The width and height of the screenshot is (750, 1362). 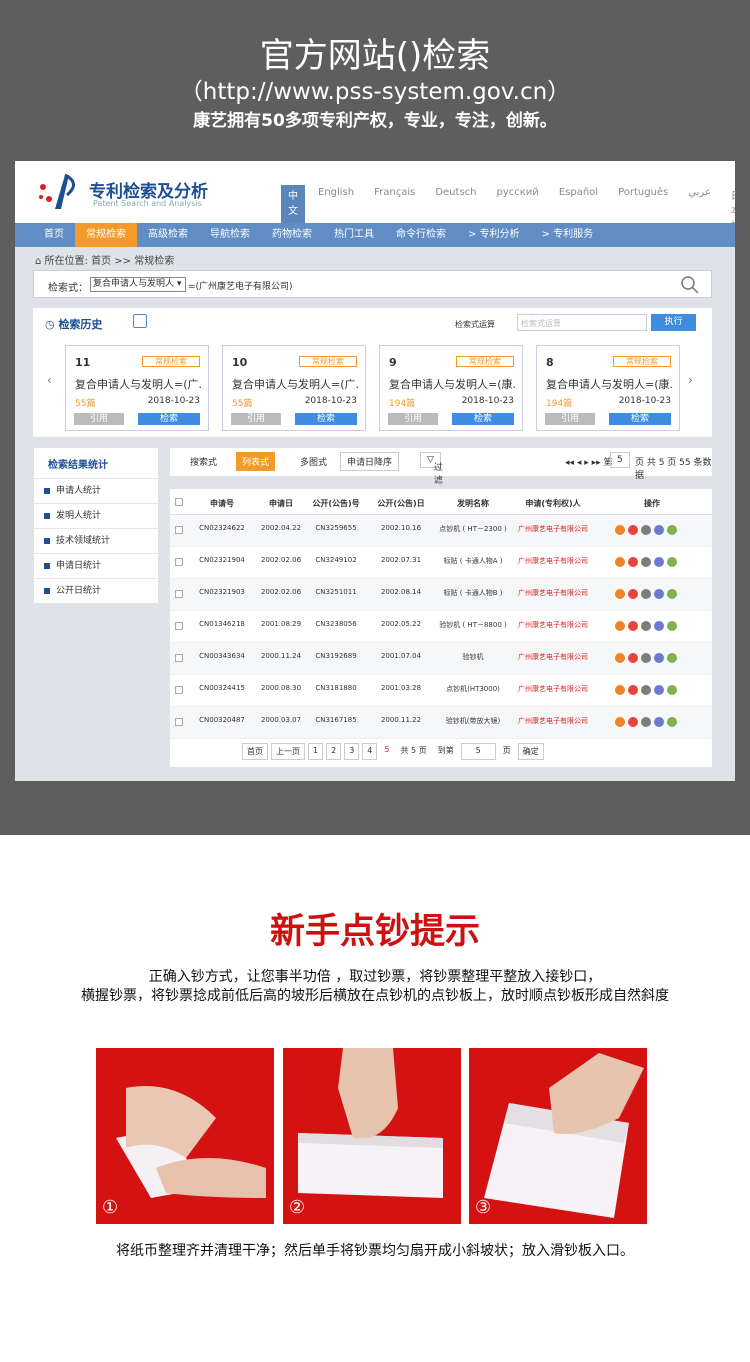 What do you see at coordinates (494, 235) in the screenshot?
I see `nav-patent-analysis: > 专利分析` at bounding box center [494, 235].